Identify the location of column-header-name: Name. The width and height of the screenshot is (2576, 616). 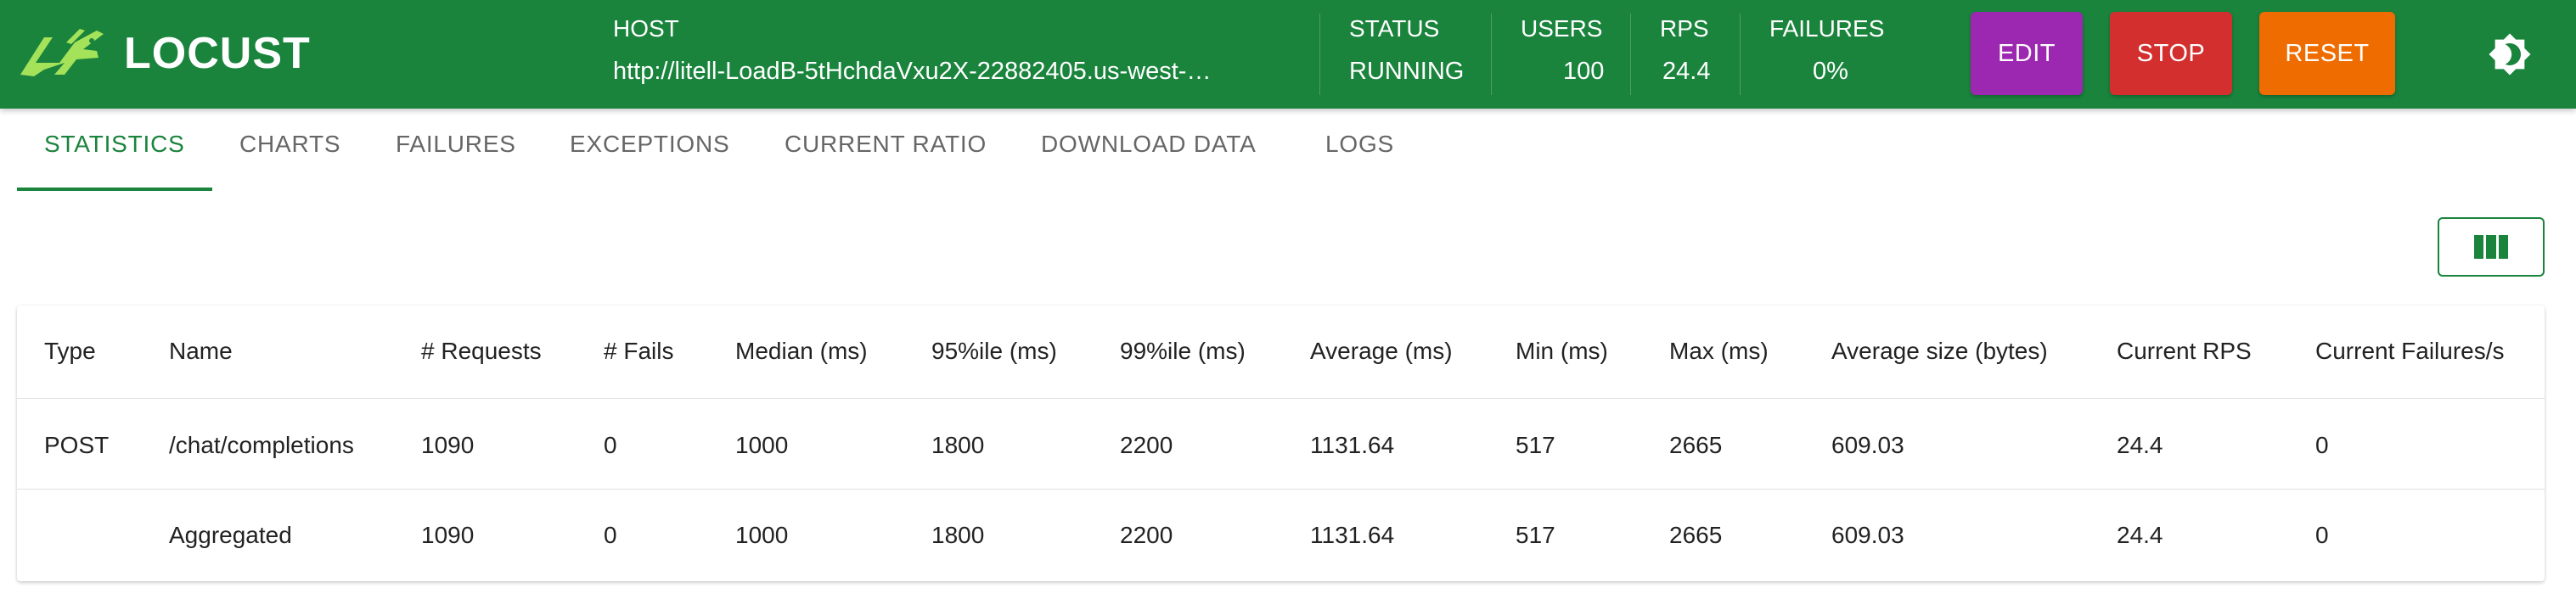
(201, 352).